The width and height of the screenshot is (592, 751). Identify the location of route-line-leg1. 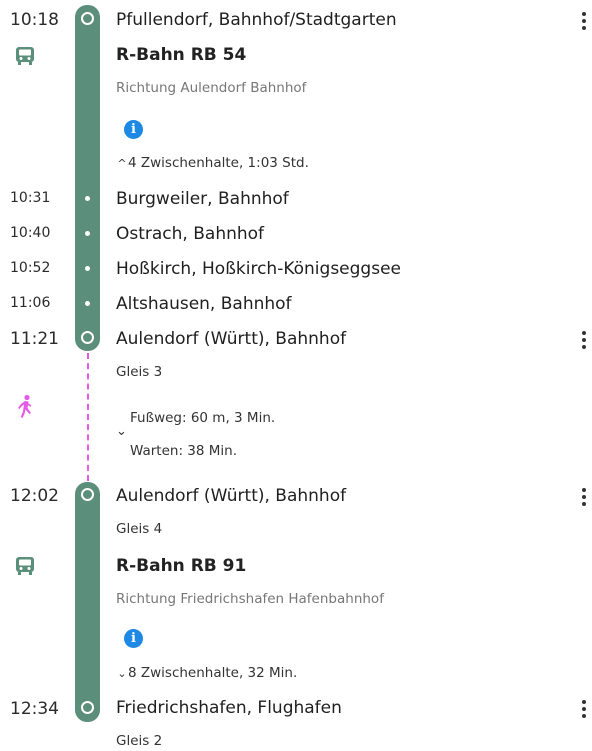
(87, 178).